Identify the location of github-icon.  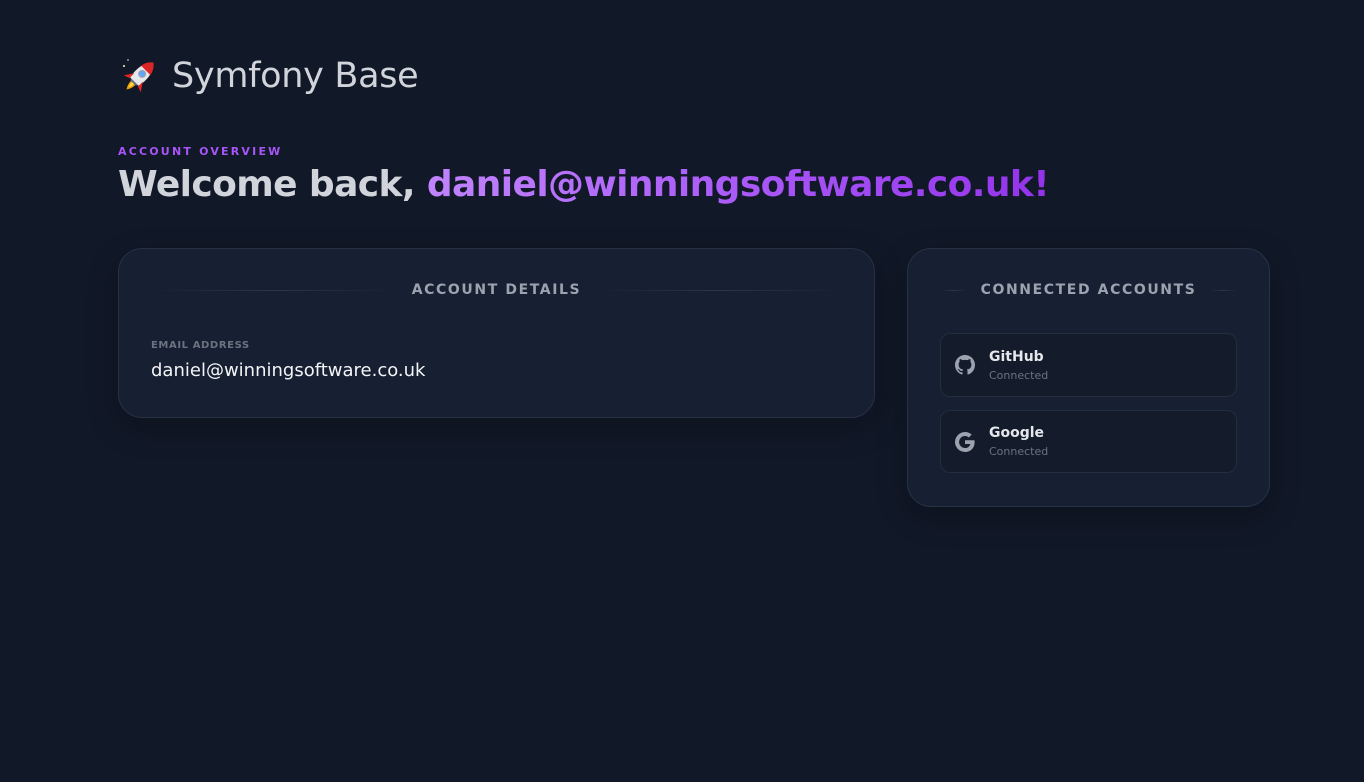
(965, 365).